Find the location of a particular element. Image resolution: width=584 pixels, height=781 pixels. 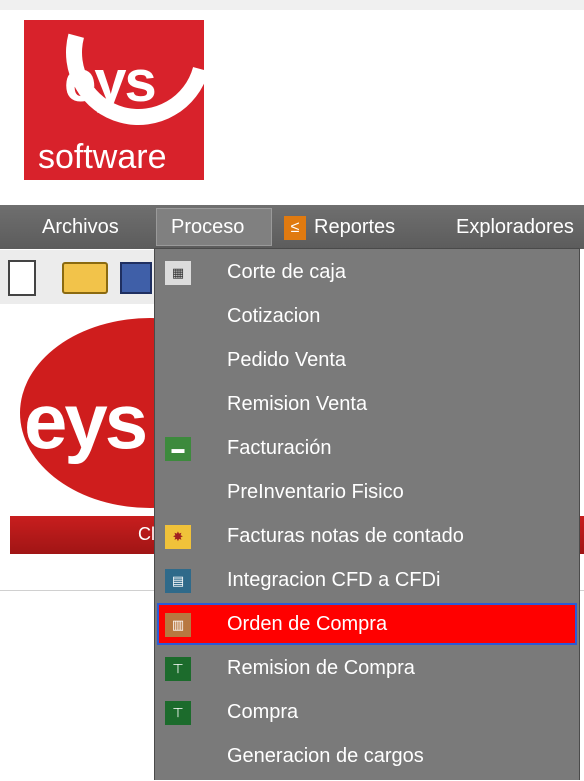

menu-item-preinventario-fisico: PreInventario Fisico is located at coordinates (367, 492).